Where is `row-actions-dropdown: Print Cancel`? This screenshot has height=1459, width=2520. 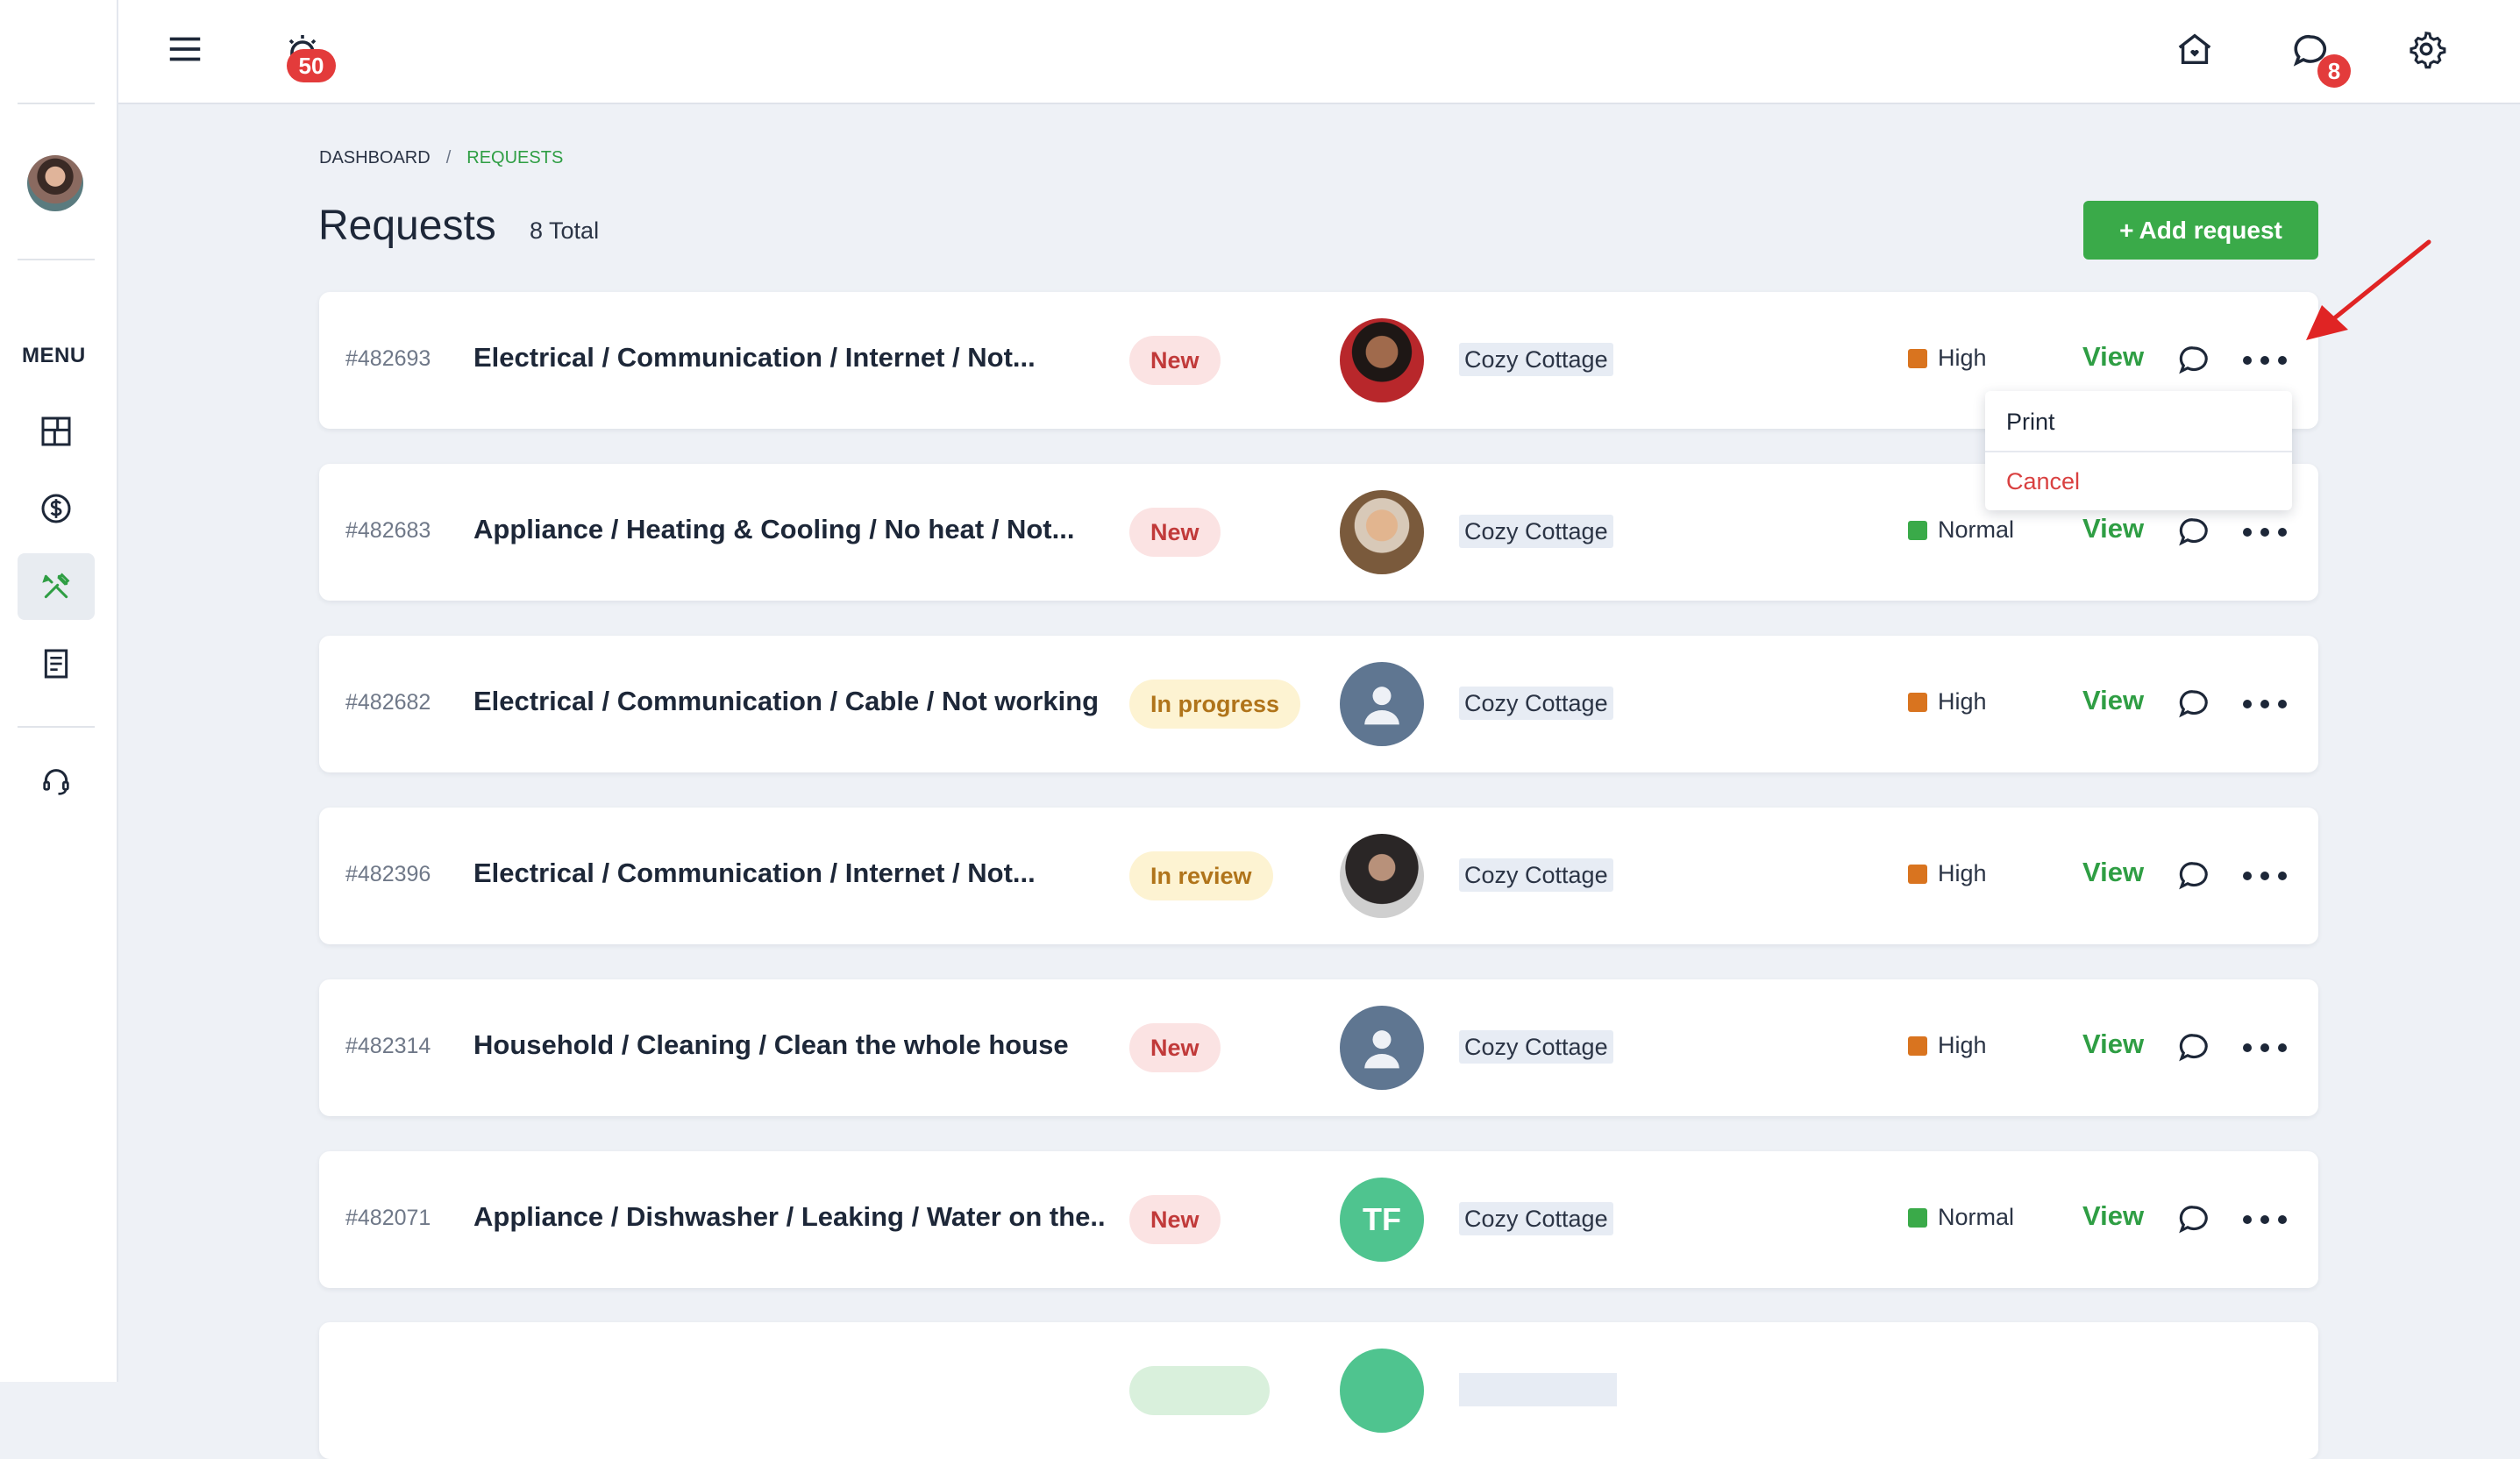 row-actions-dropdown: Print Cancel is located at coordinates (2138, 451).